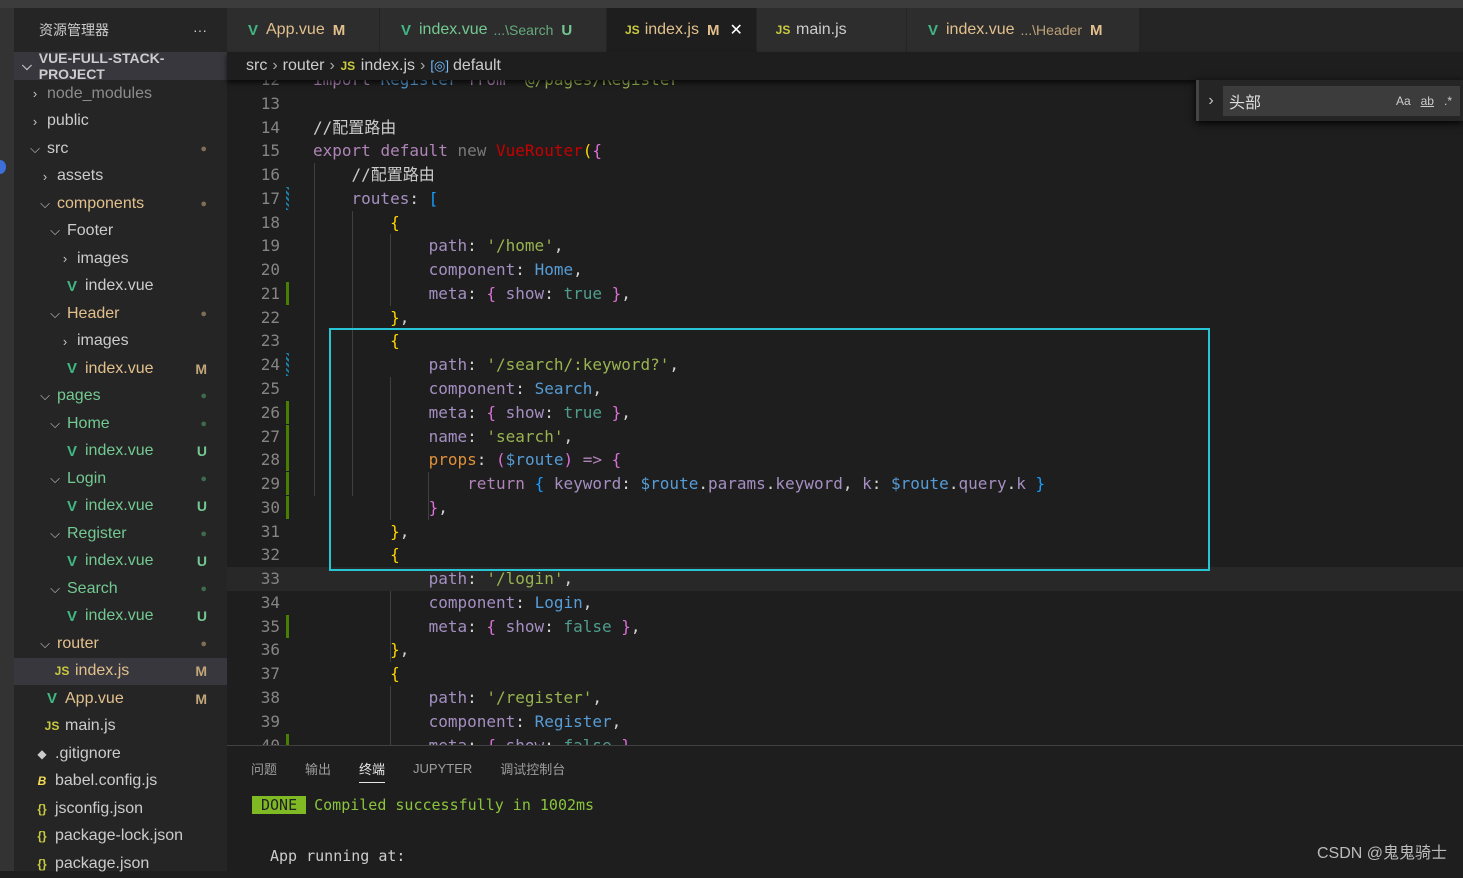  I want to click on tree-item-label: Register, so click(97, 533).